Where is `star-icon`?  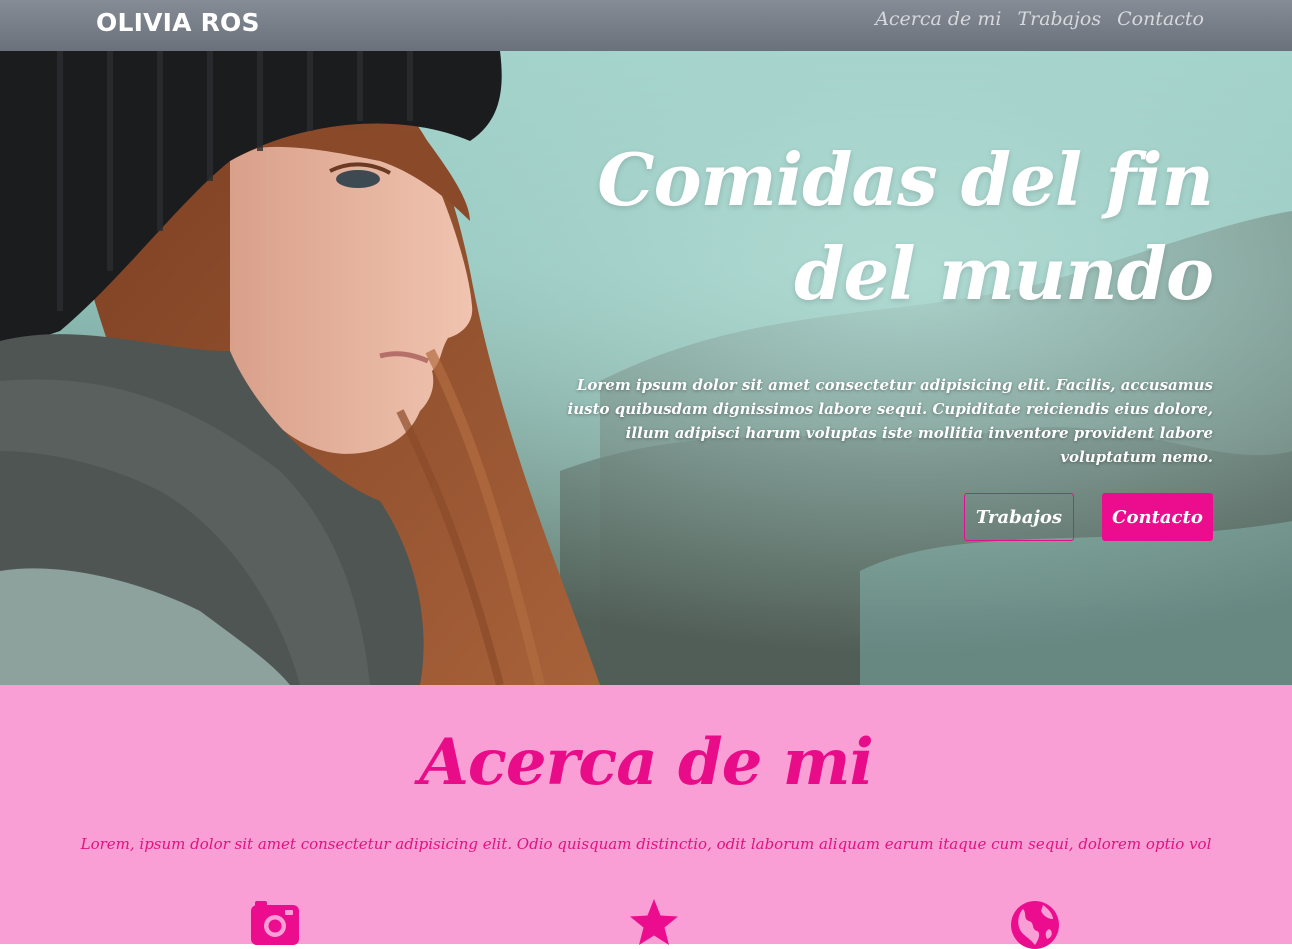
star-icon is located at coordinates (654, 922).